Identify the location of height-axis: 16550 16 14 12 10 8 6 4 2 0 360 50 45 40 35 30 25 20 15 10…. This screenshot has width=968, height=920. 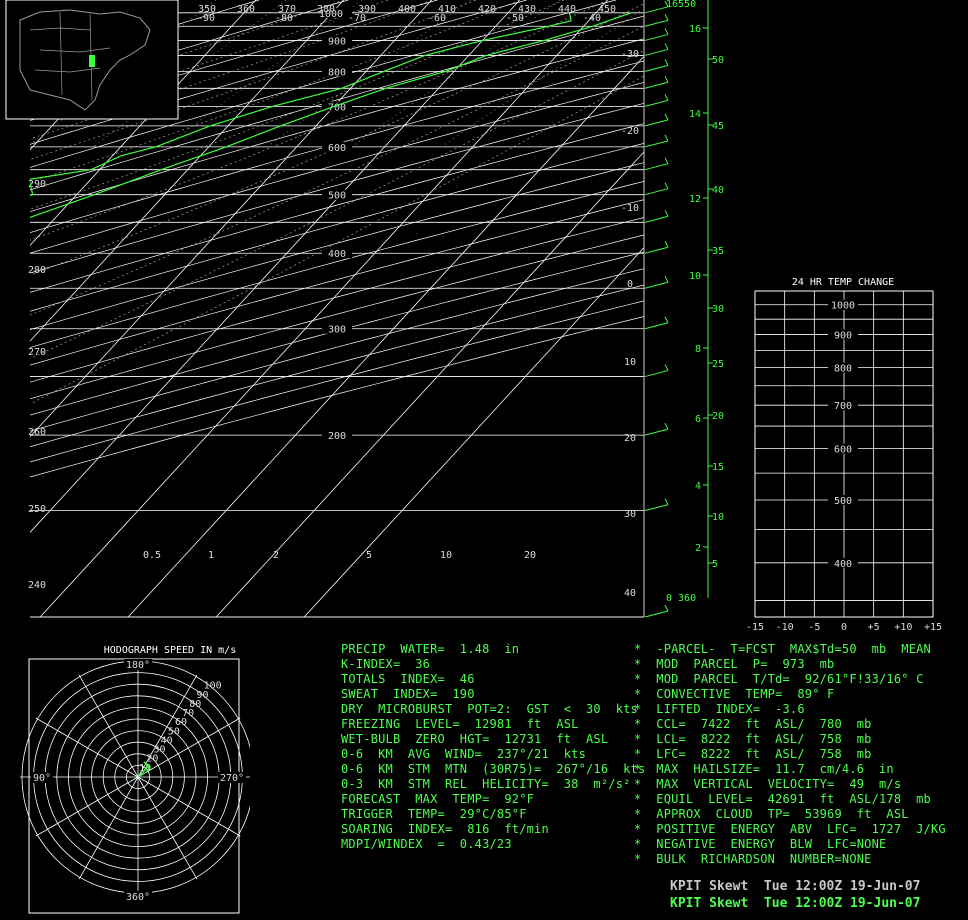
(695, 302).